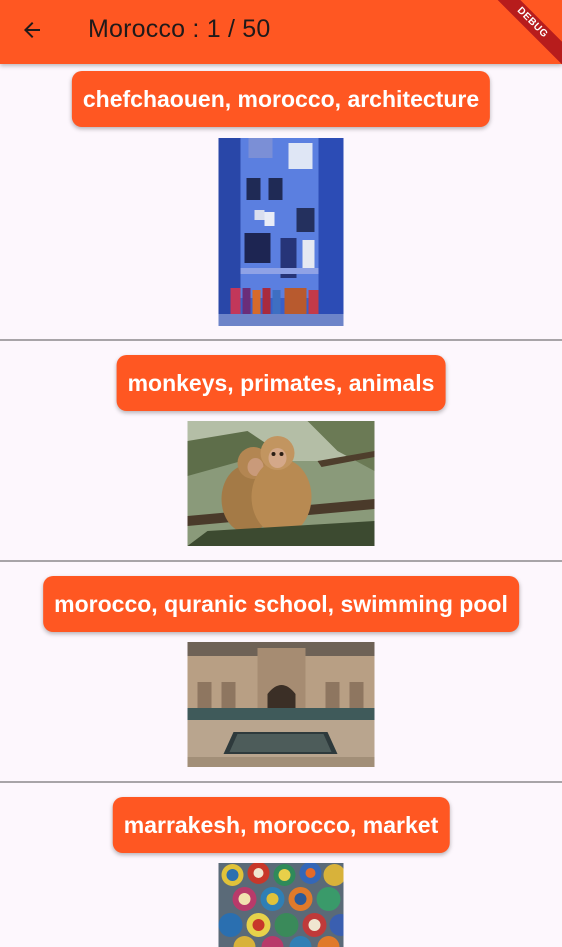  I want to click on chefchaouen-photo, so click(281, 232).